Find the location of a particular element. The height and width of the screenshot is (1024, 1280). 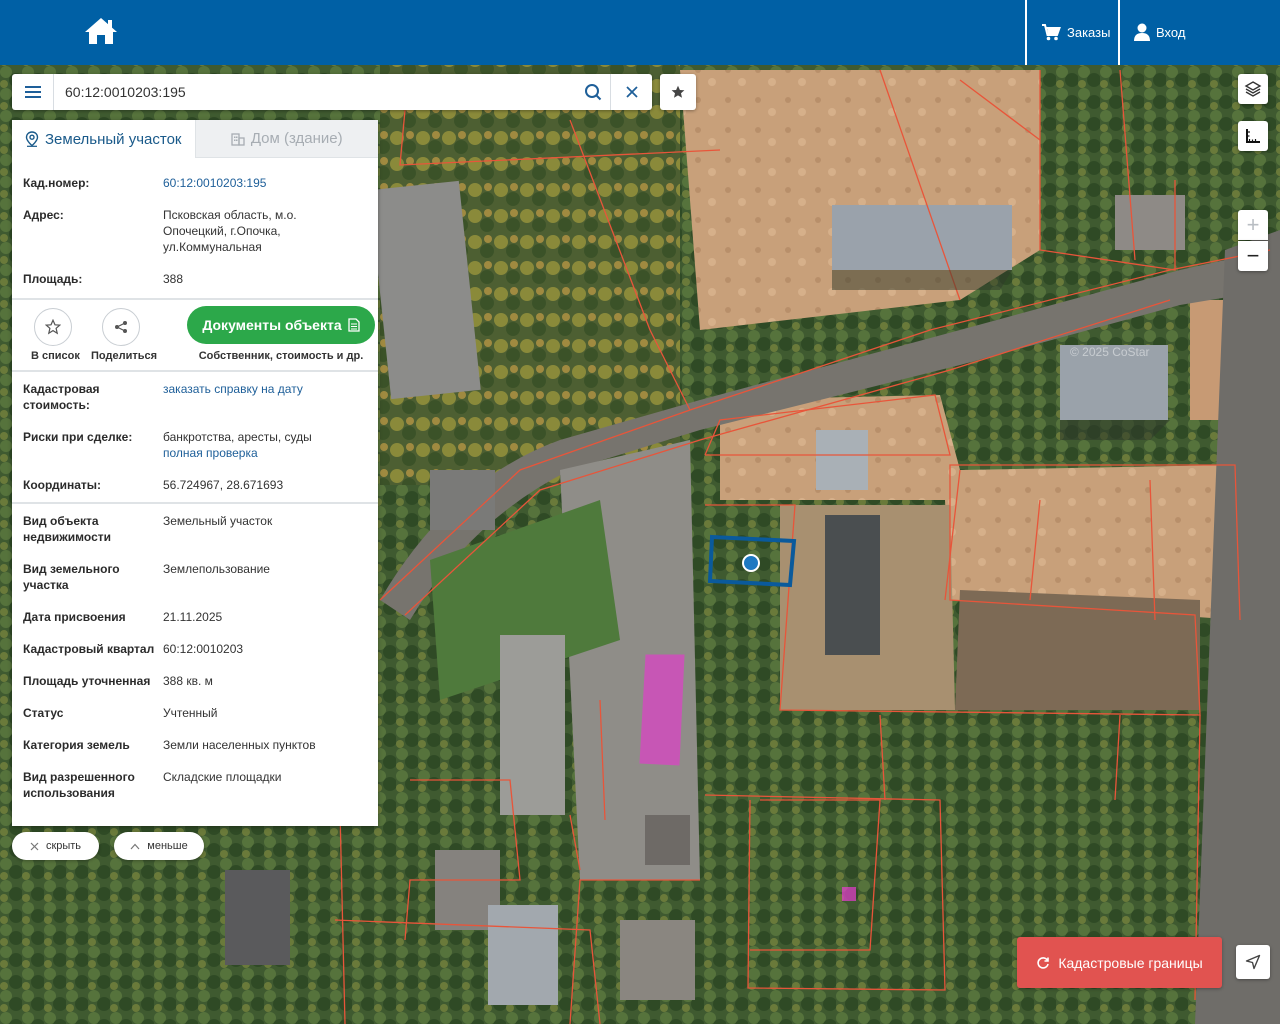

cadastral-boundaries-label: Кадастровые границы is located at coordinates (1130, 962).